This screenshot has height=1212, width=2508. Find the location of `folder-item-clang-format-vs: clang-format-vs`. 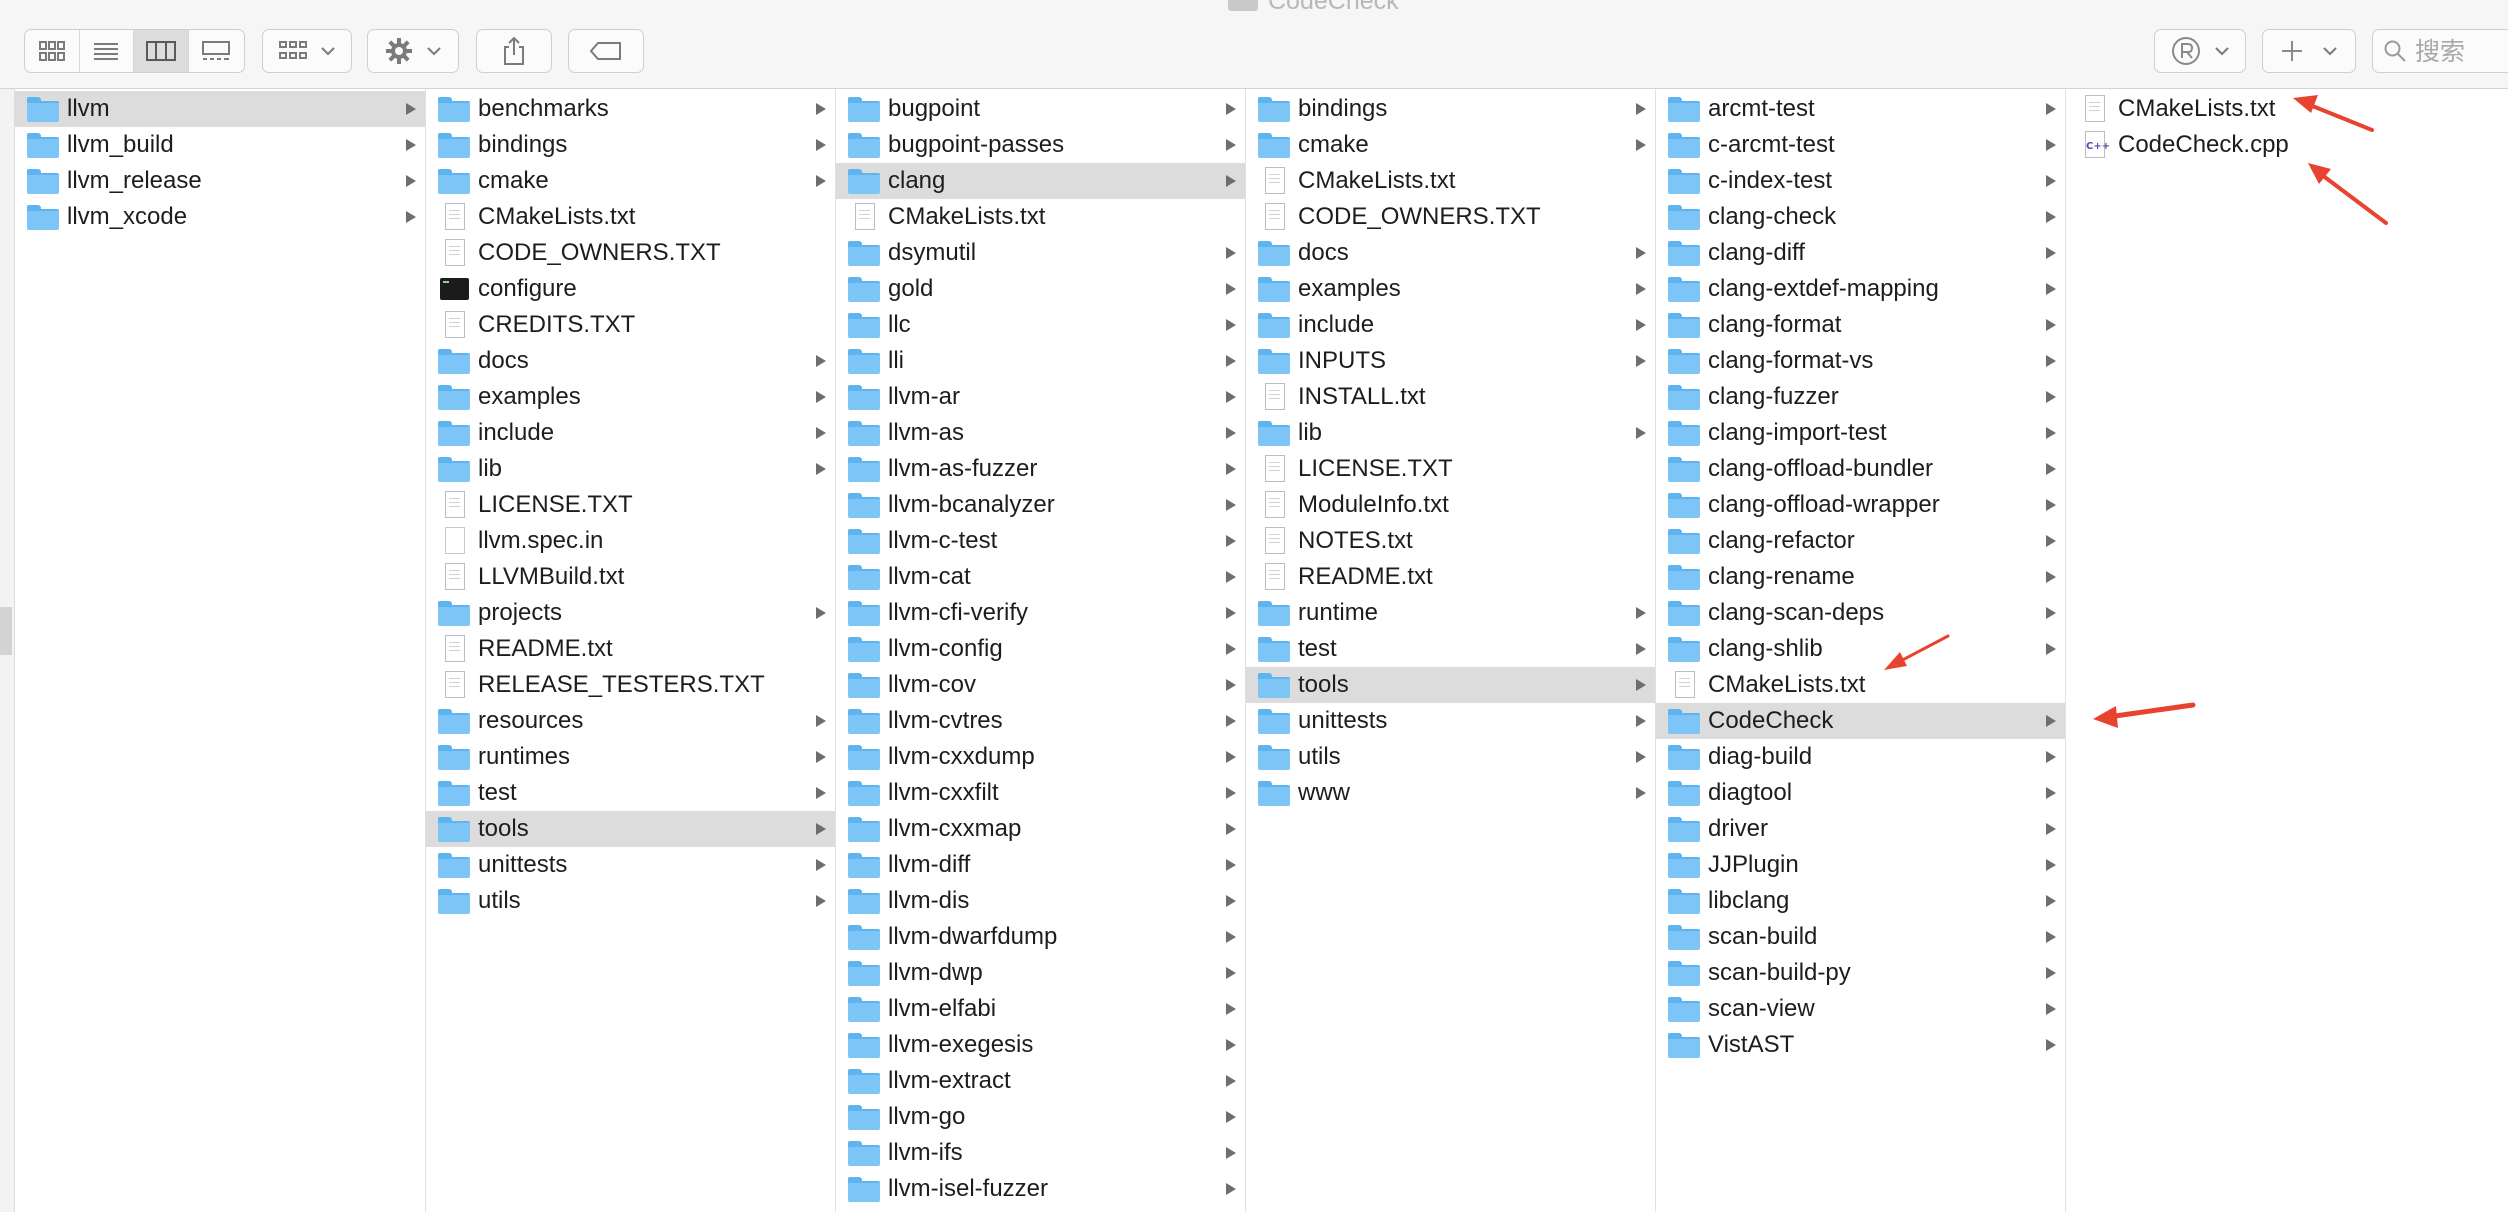

folder-item-clang-format-vs: clang-format-vs is located at coordinates (1860, 361).